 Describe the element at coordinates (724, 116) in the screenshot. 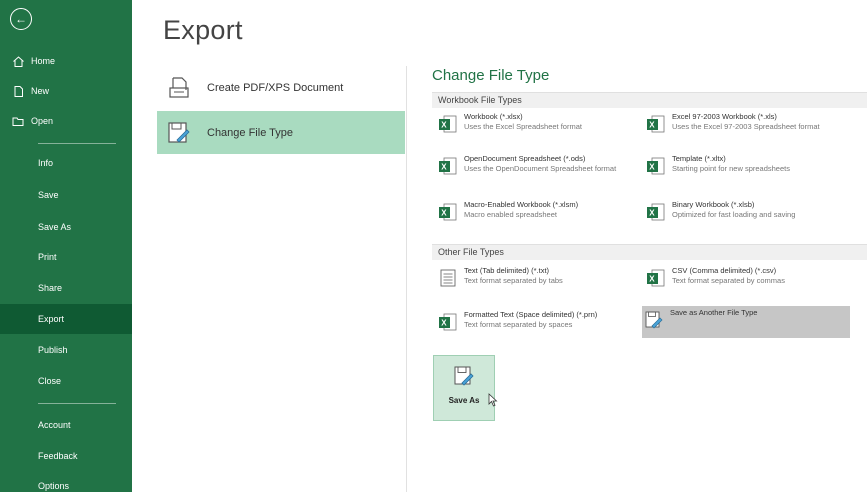

I see `file-type-name: Excel 97-2003 Workbook (*.xls)` at that location.